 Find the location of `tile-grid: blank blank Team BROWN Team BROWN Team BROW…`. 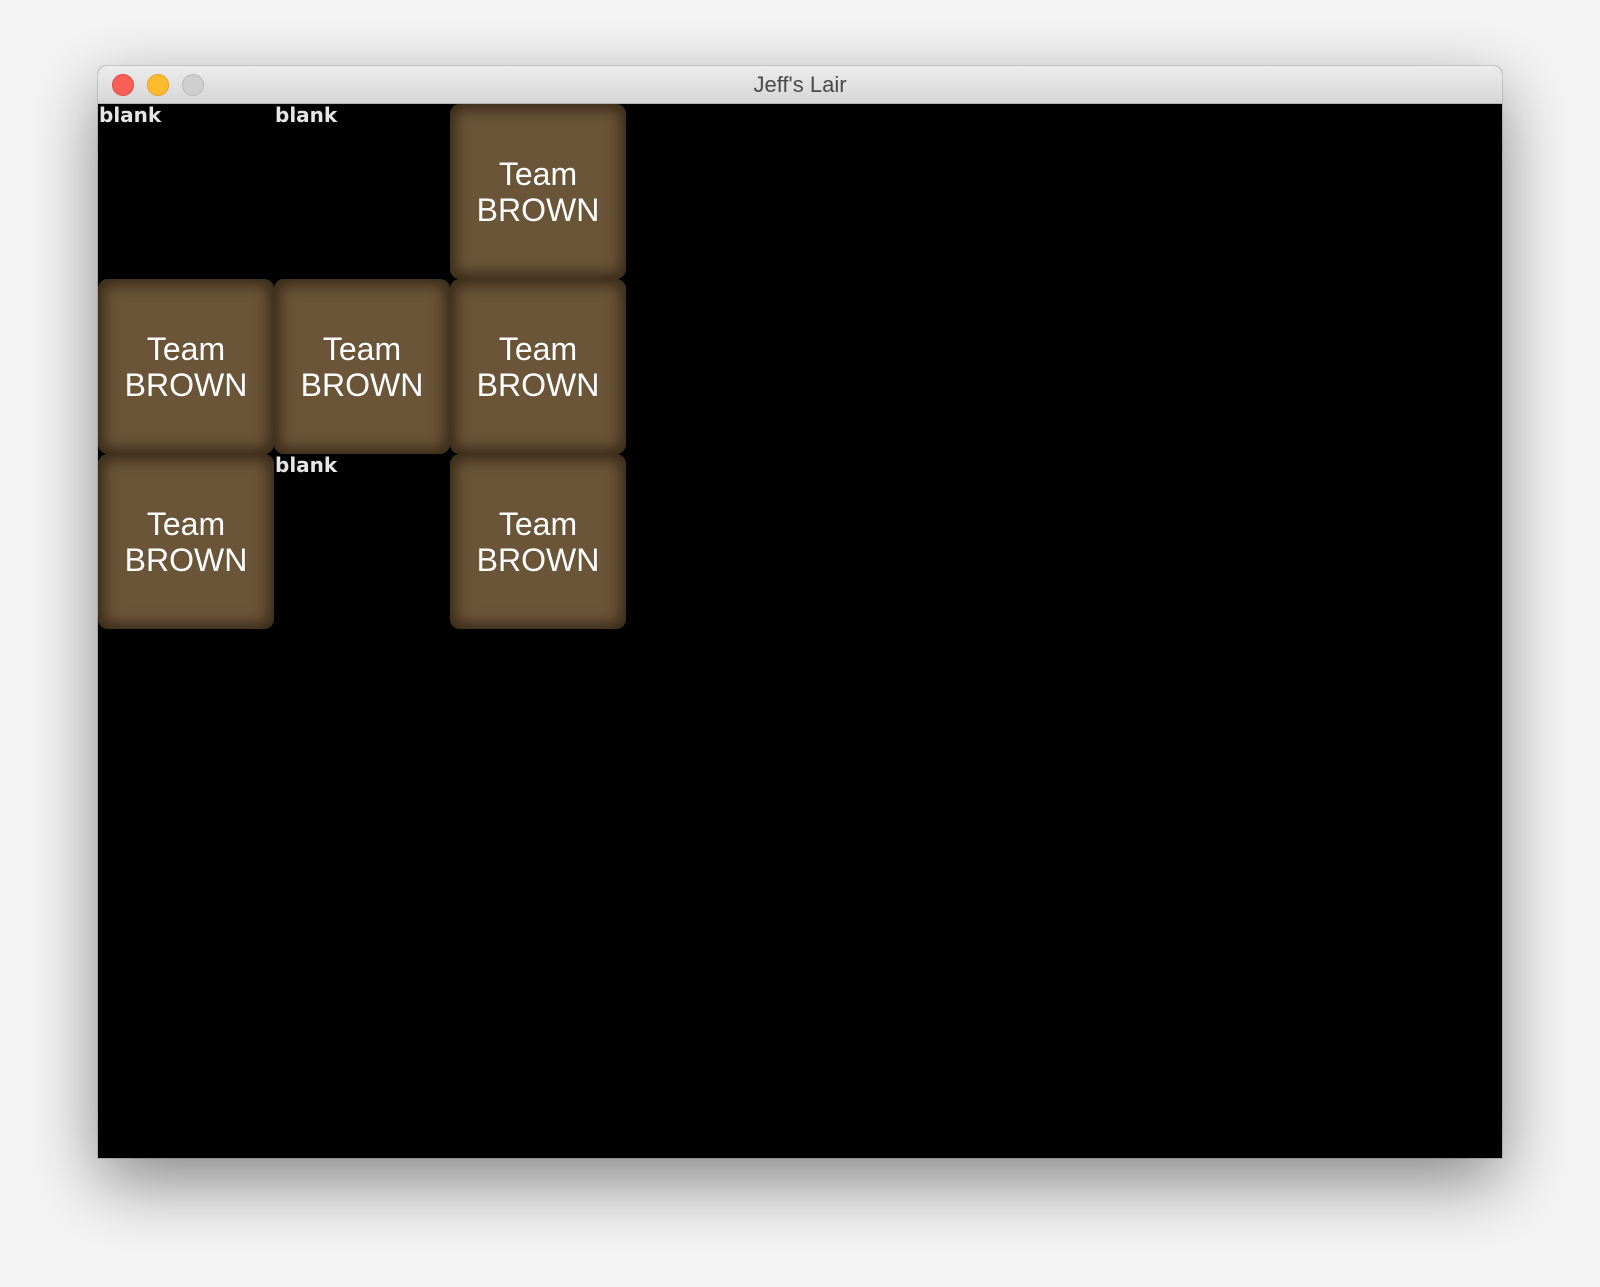

tile-grid: blank blank Team BROWN Team BROWN Team BROW… is located at coordinates (362, 366).